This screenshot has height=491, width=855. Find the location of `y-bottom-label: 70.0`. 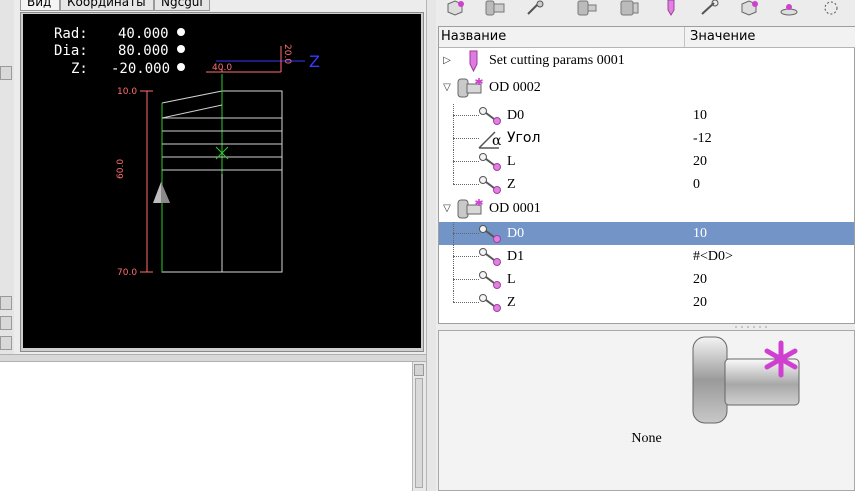

y-bottom-label: 70.0 is located at coordinates (127, 273).